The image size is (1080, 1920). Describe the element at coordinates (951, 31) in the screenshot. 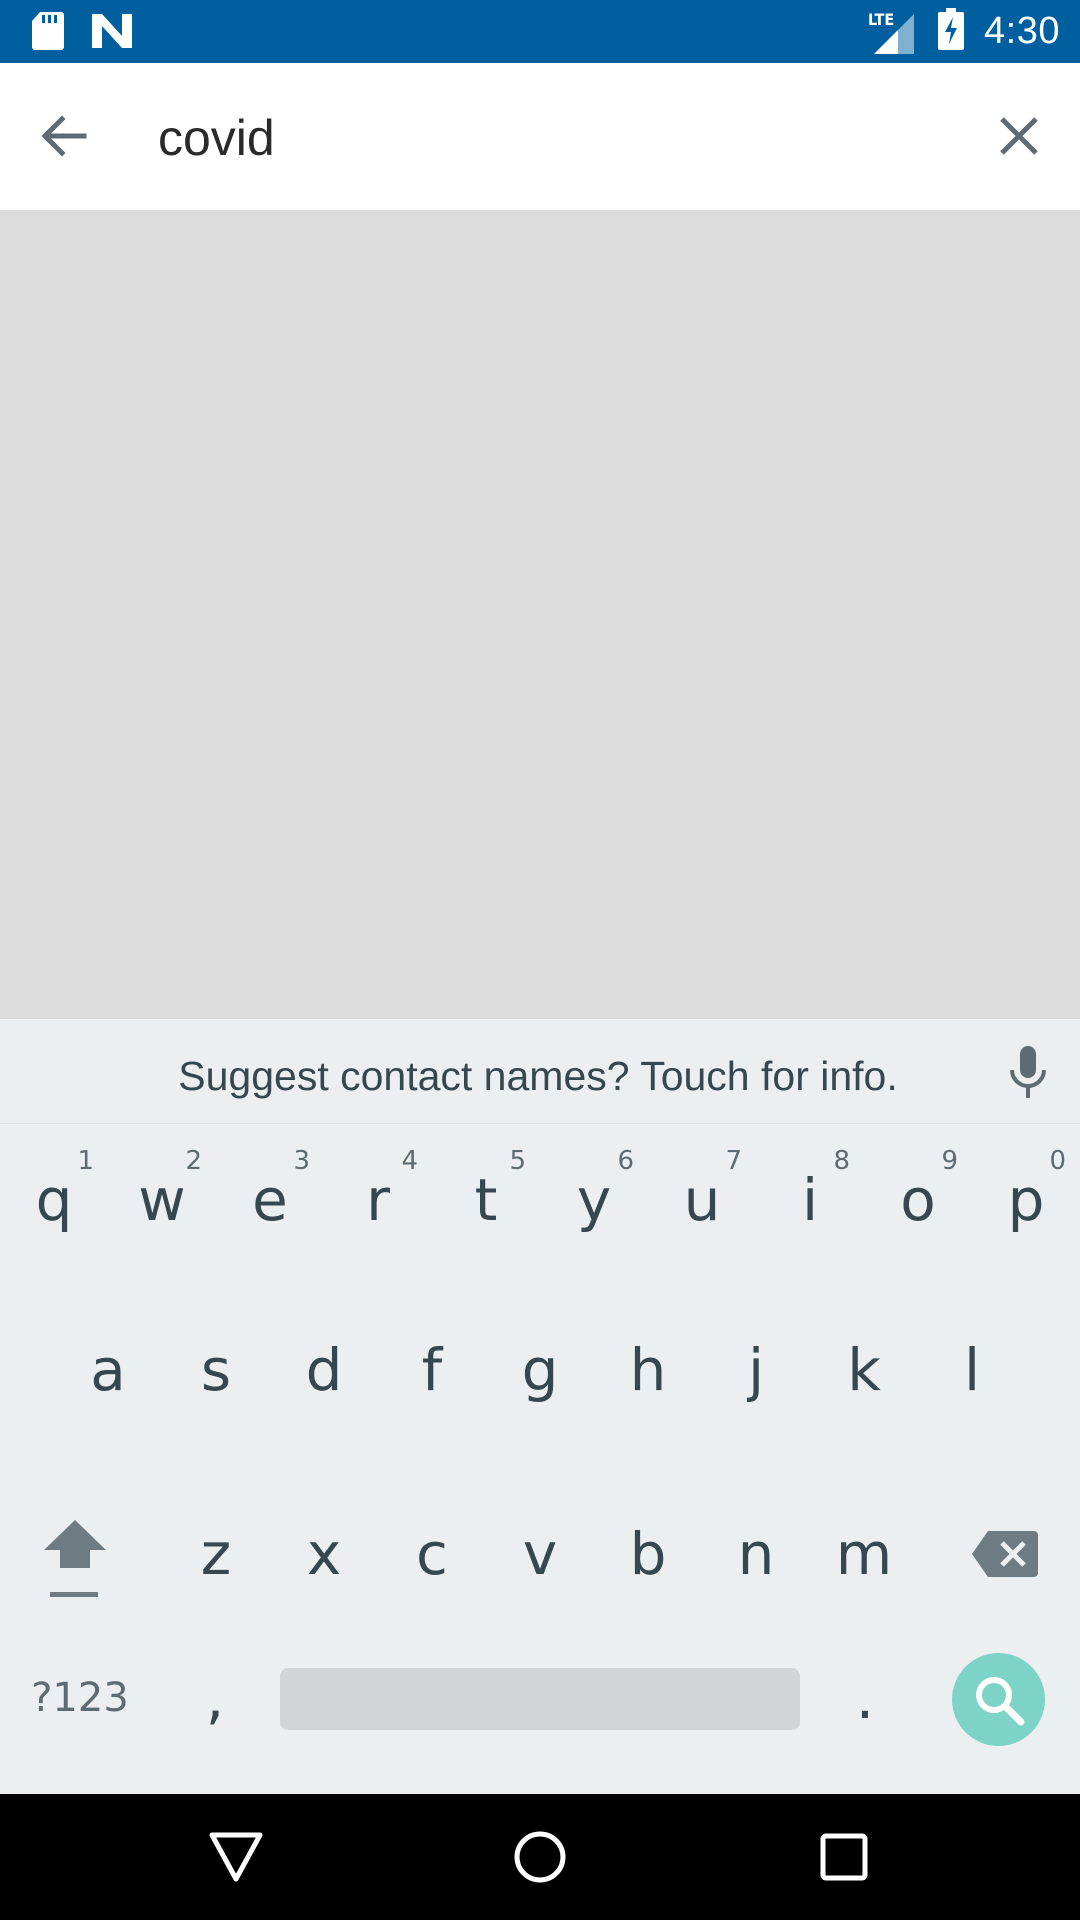

I see `battery-charging-icon` at that location.